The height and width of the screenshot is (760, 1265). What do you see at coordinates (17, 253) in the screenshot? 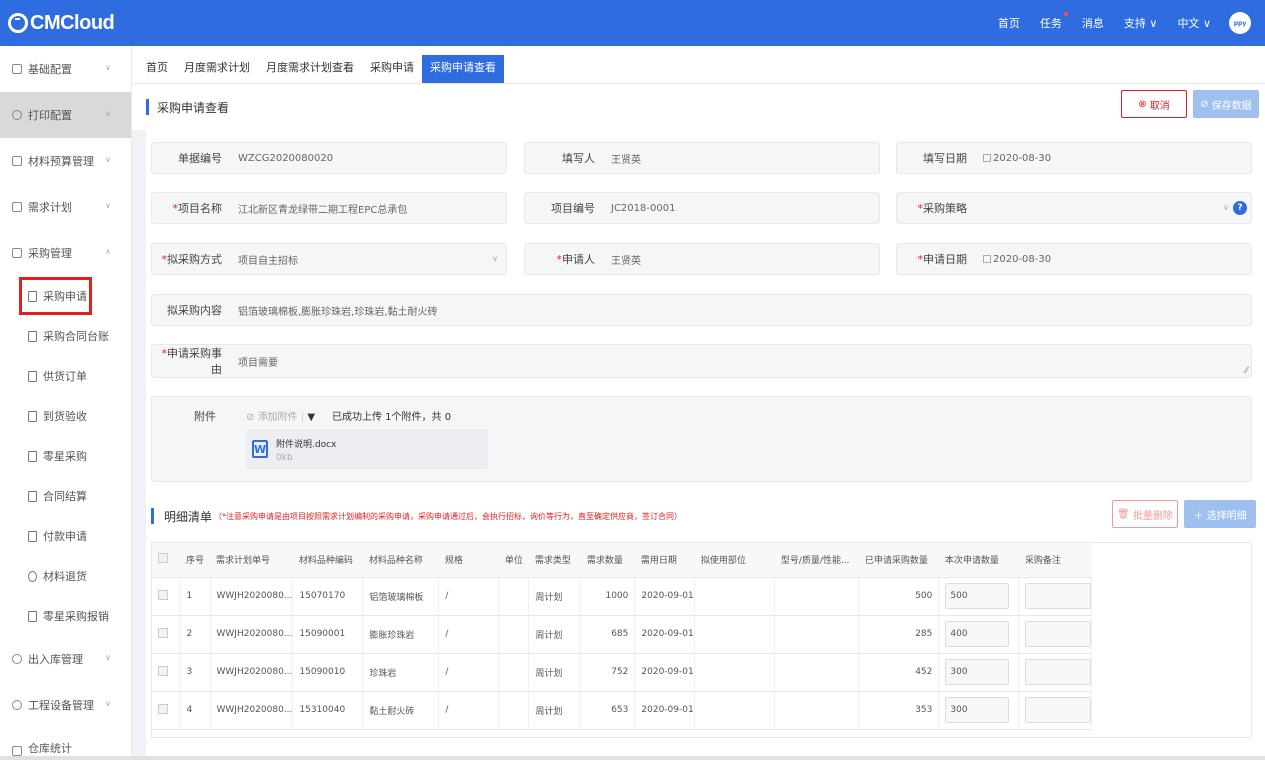
I see `procurement-icon` at bounding box center [17, 253].